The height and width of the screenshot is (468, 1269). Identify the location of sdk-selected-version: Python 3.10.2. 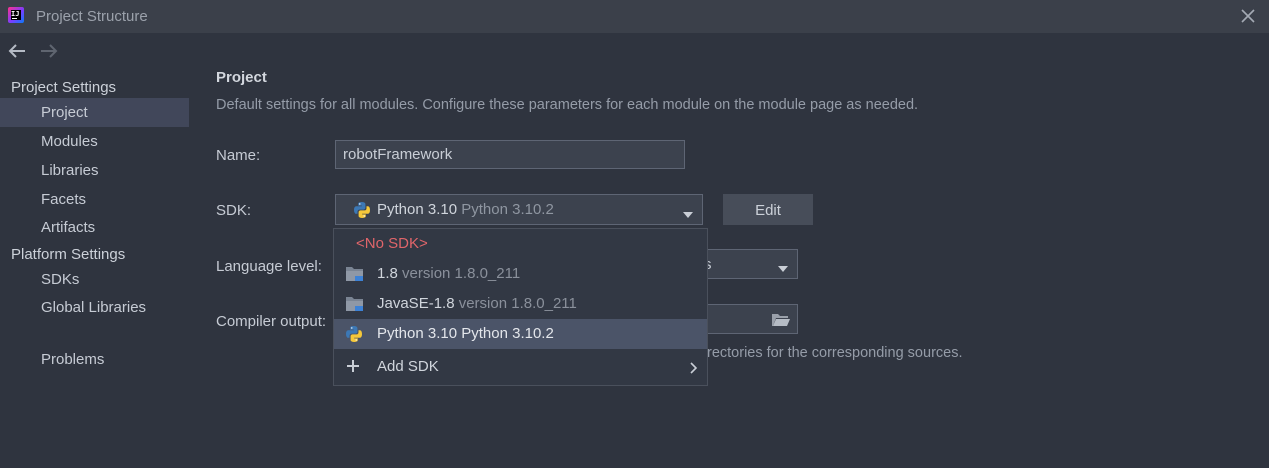
(507, 209).